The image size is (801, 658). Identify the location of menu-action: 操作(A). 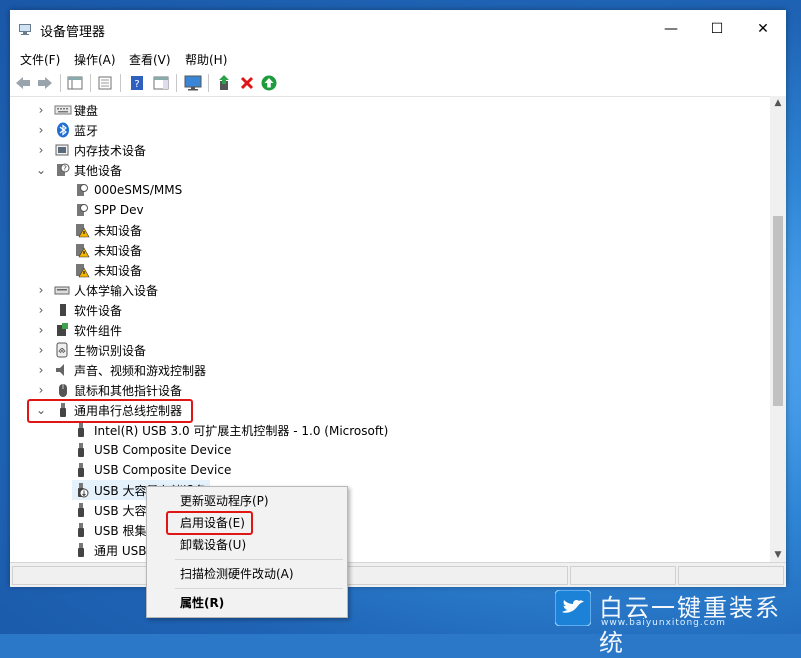
(95, 59).